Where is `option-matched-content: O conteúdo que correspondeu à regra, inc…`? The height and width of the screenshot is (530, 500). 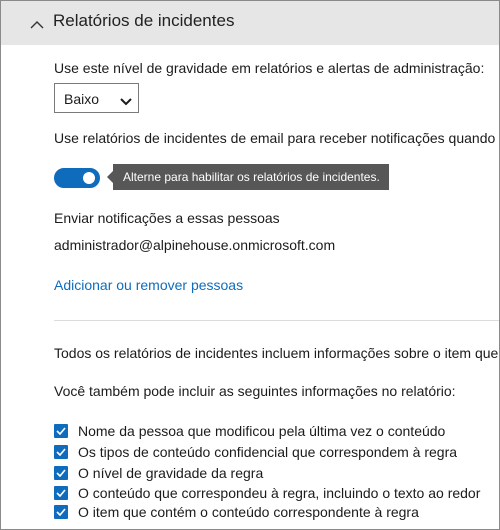 option-matched-content: O conteúdo que correspondeu à regra, inc… is located at coordinates (267, 493).